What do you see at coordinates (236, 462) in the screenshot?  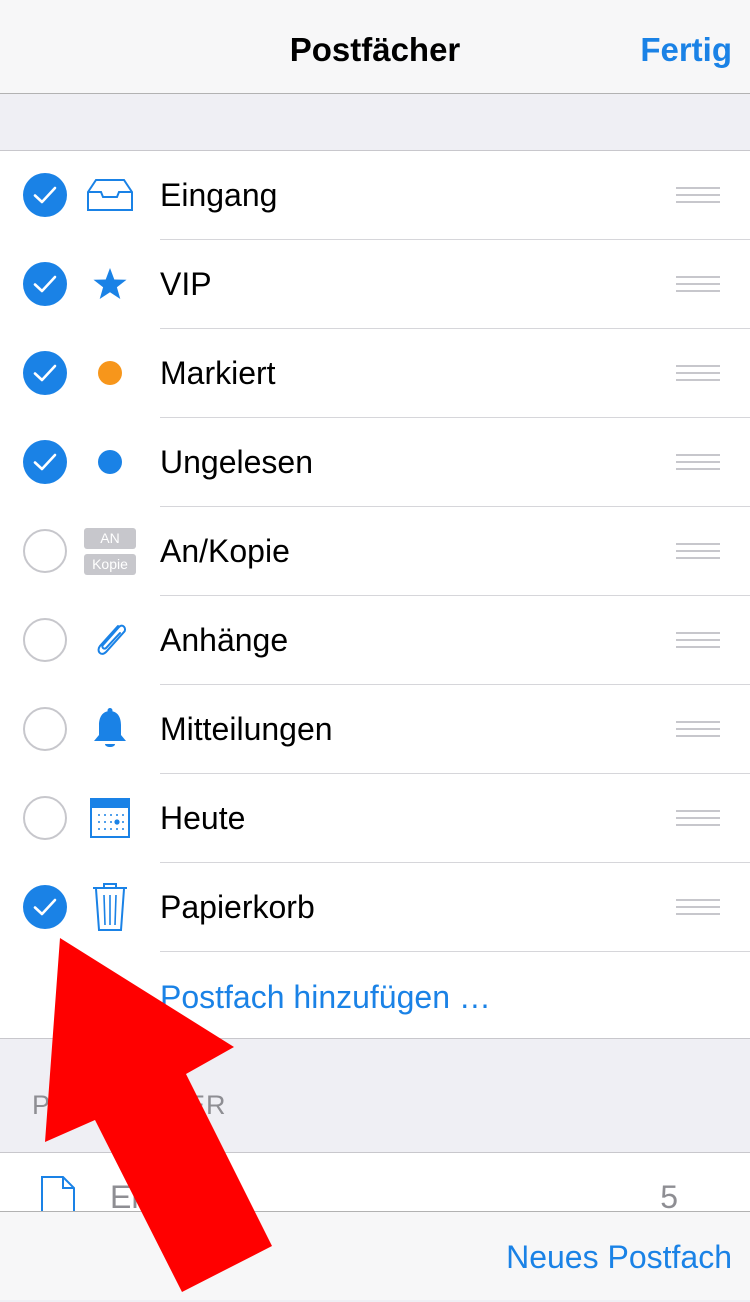 I see `mailbox-label: Ungelesen` at bounding box center [236, 462].